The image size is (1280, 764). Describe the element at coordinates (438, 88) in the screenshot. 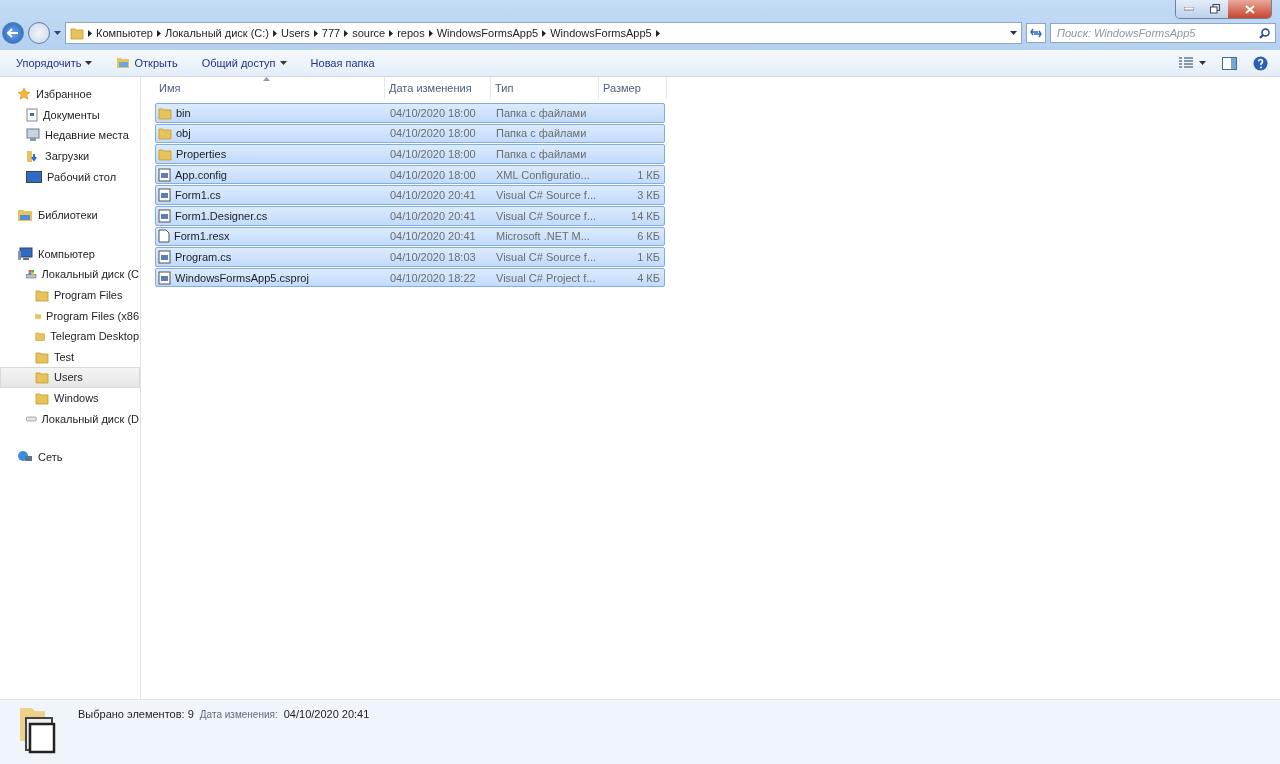

I see `column-header: Дата изменения` at that location.